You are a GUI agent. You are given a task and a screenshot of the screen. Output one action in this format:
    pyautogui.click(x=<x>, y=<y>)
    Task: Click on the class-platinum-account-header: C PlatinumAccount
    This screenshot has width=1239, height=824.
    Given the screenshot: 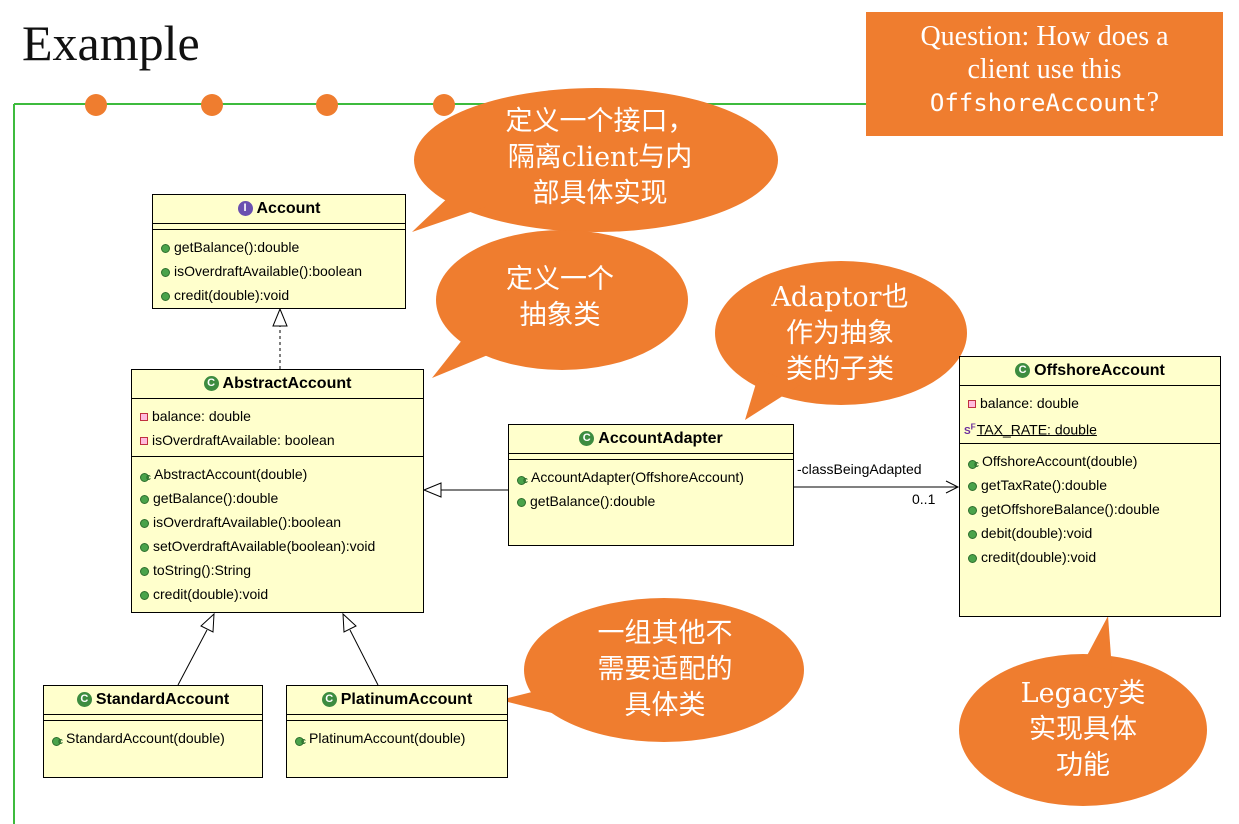 What is the action you would take?
    pyautogui.click(x=397, y=700)
    